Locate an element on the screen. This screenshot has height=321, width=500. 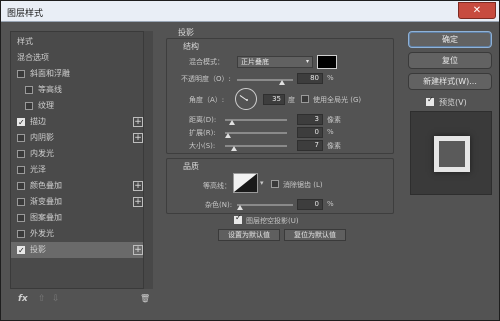
distance-unit: 像素 is located at coordinates (334, 120).